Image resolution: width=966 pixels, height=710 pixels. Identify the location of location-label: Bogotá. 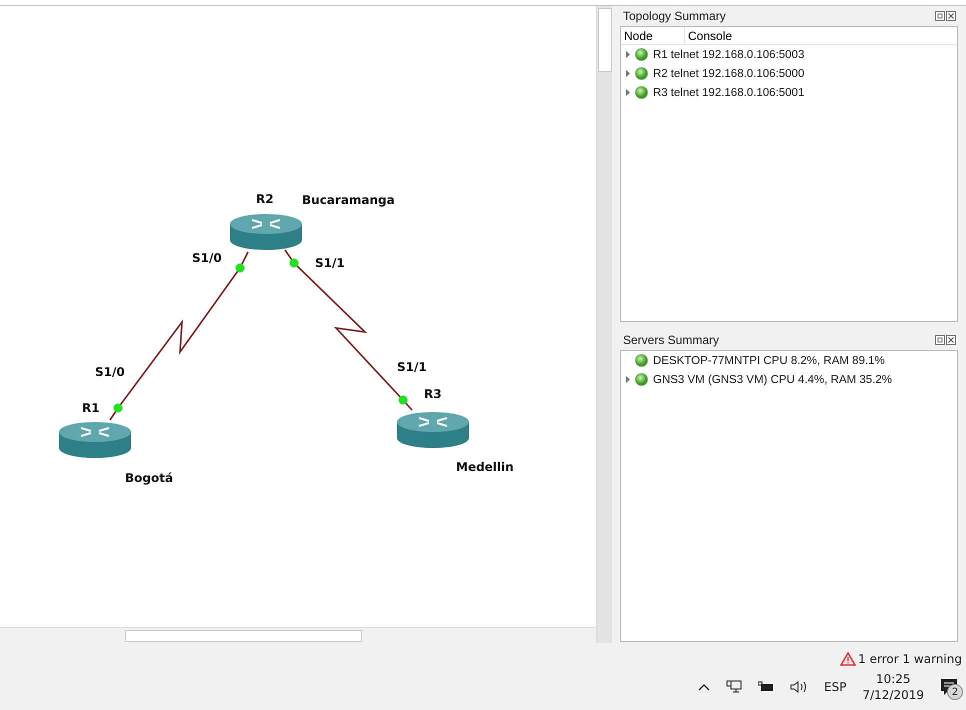
(149, 478).